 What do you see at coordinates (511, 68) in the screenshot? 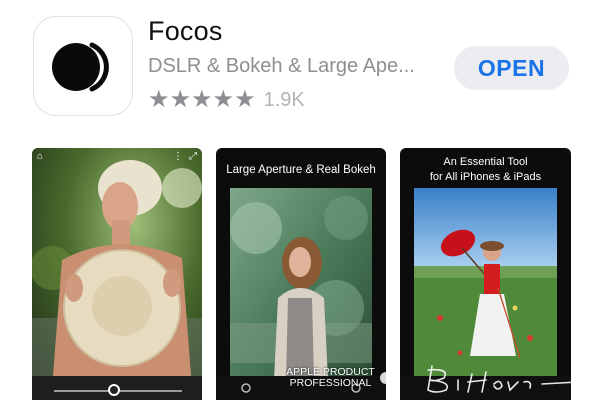
I see `open-button: OPEN` at bounding box center [511, 68].